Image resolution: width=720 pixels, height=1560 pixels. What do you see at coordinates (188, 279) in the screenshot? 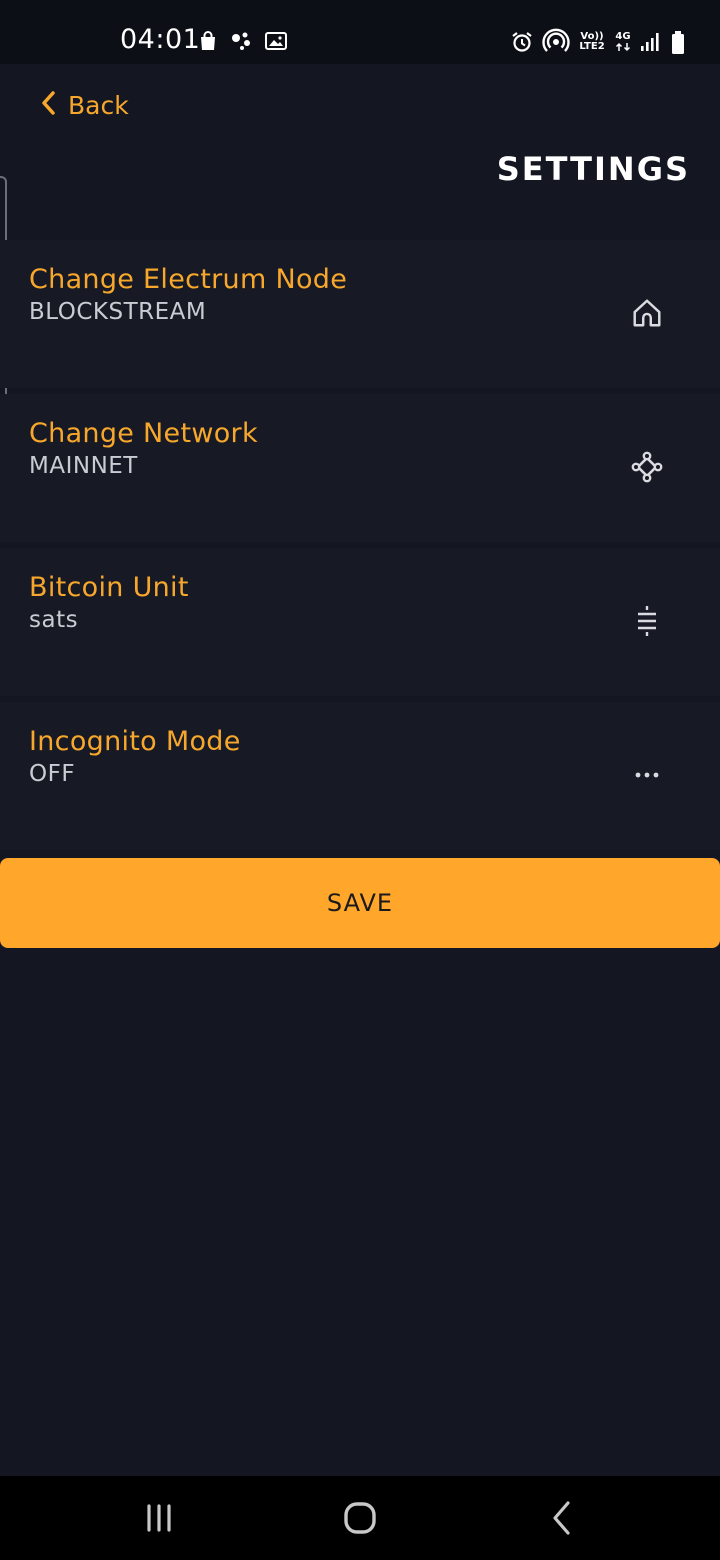
I see `setting-title: Change Electrum Node` at bounding box center [188, 279].